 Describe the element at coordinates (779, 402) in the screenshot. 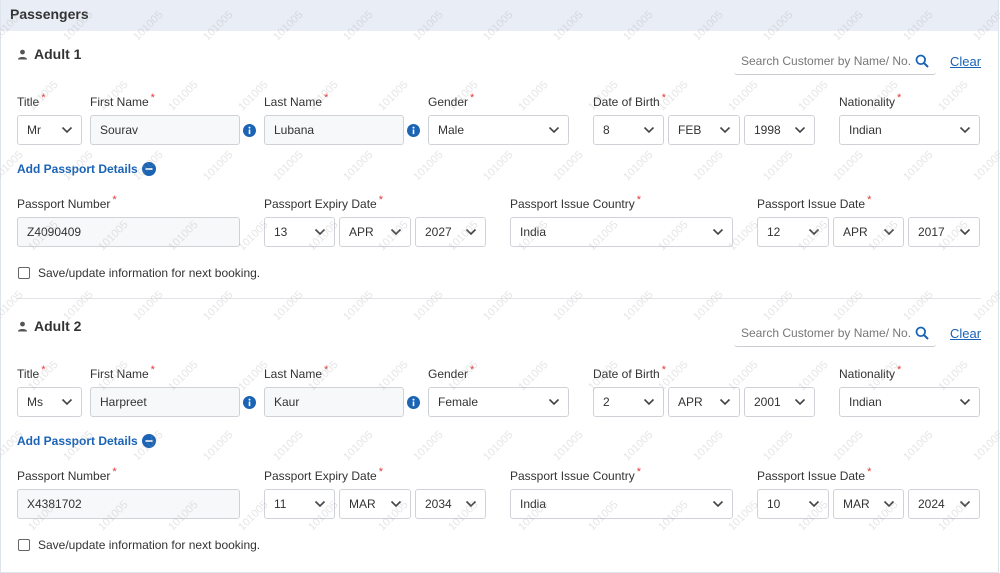

I see `dob-year-select: 2001` at that location.